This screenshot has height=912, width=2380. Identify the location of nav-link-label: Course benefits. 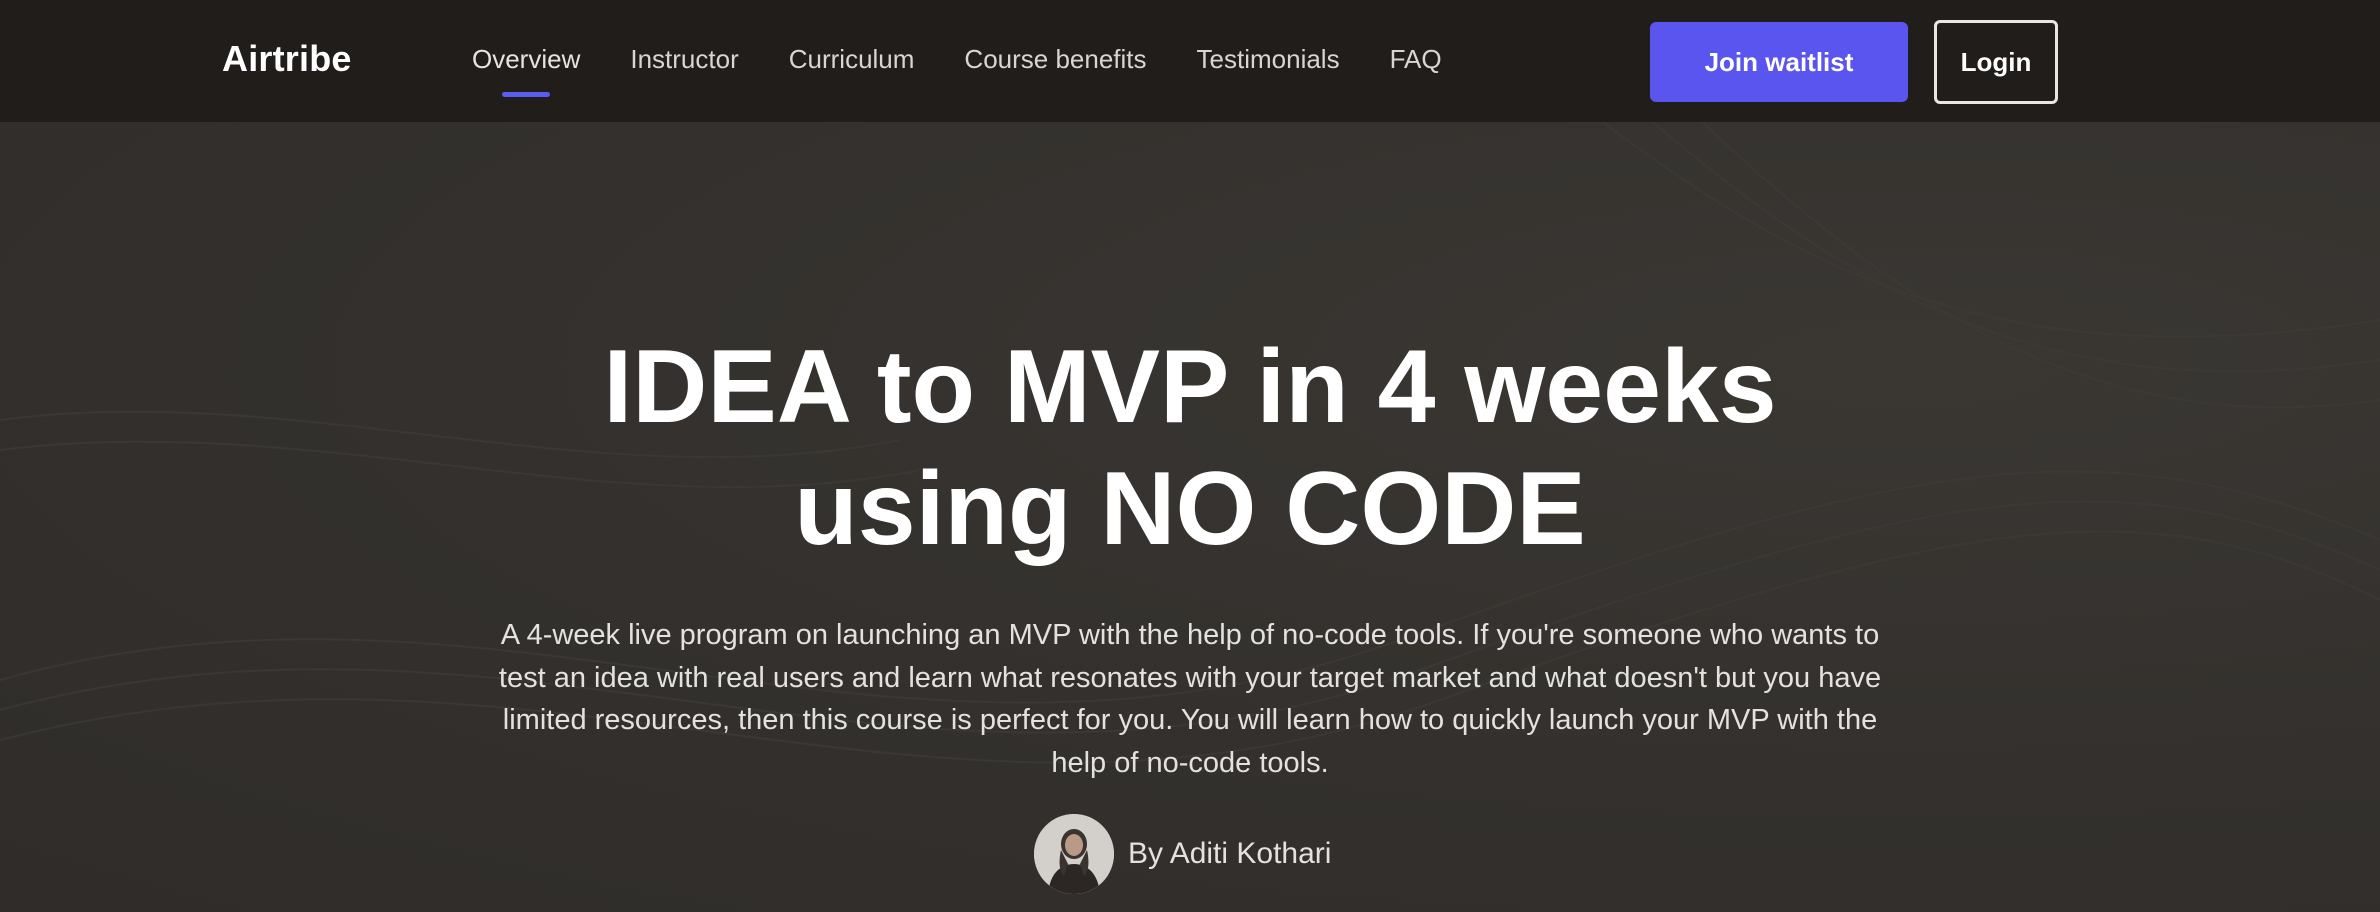
(1055, 59).